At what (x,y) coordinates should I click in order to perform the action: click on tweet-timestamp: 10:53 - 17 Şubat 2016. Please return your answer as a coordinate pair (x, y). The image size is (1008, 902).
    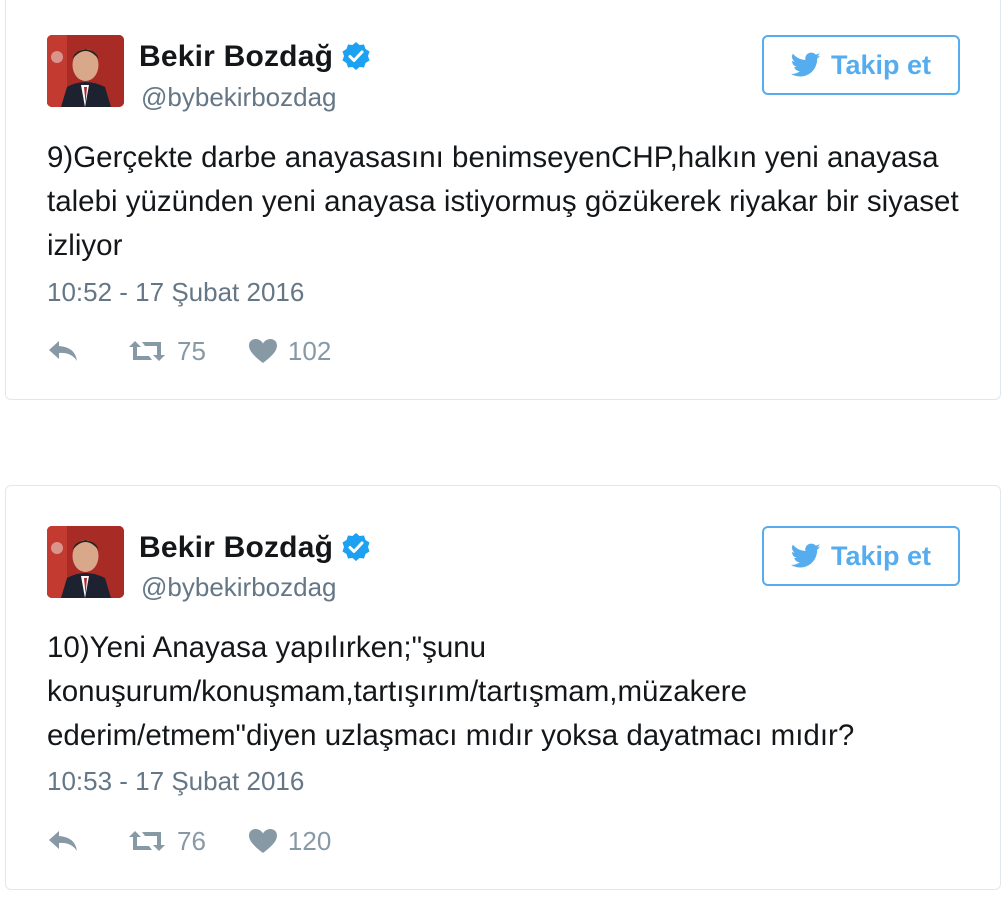
    Looking at the image, I should click on (175, 781).